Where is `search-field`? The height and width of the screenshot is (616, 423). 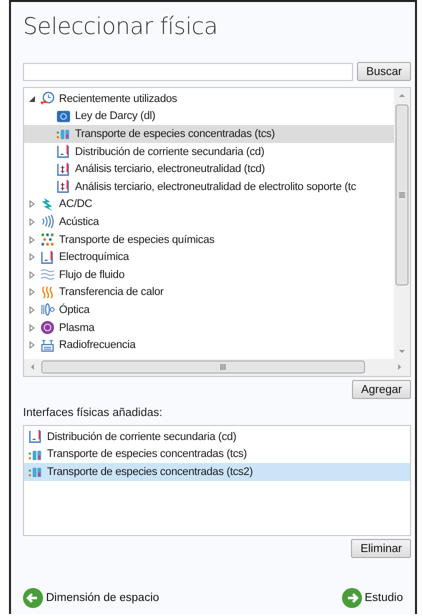
search-field is located at coordinates (188, 71).